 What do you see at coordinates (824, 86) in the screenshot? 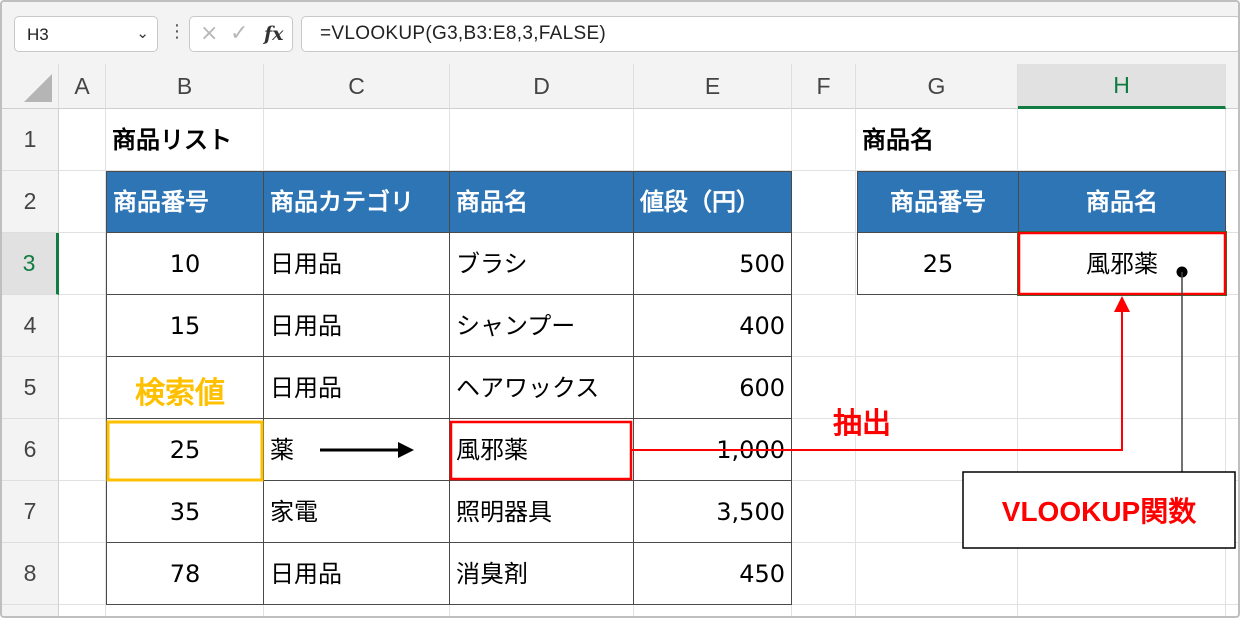
I see `column-header-f: F` at bounding box center [824, 86].